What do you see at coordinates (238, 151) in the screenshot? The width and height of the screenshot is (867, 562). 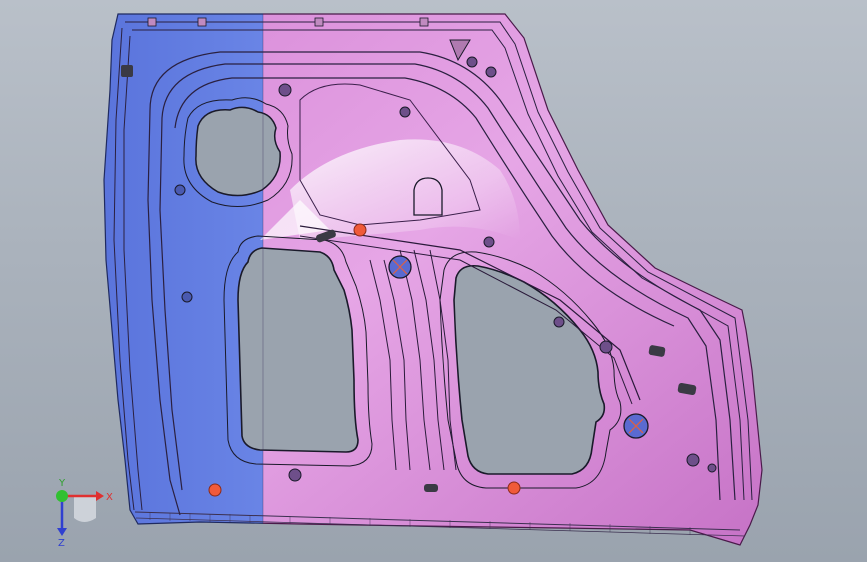 I see `upper-cutout` at bounding box center [238, 151].